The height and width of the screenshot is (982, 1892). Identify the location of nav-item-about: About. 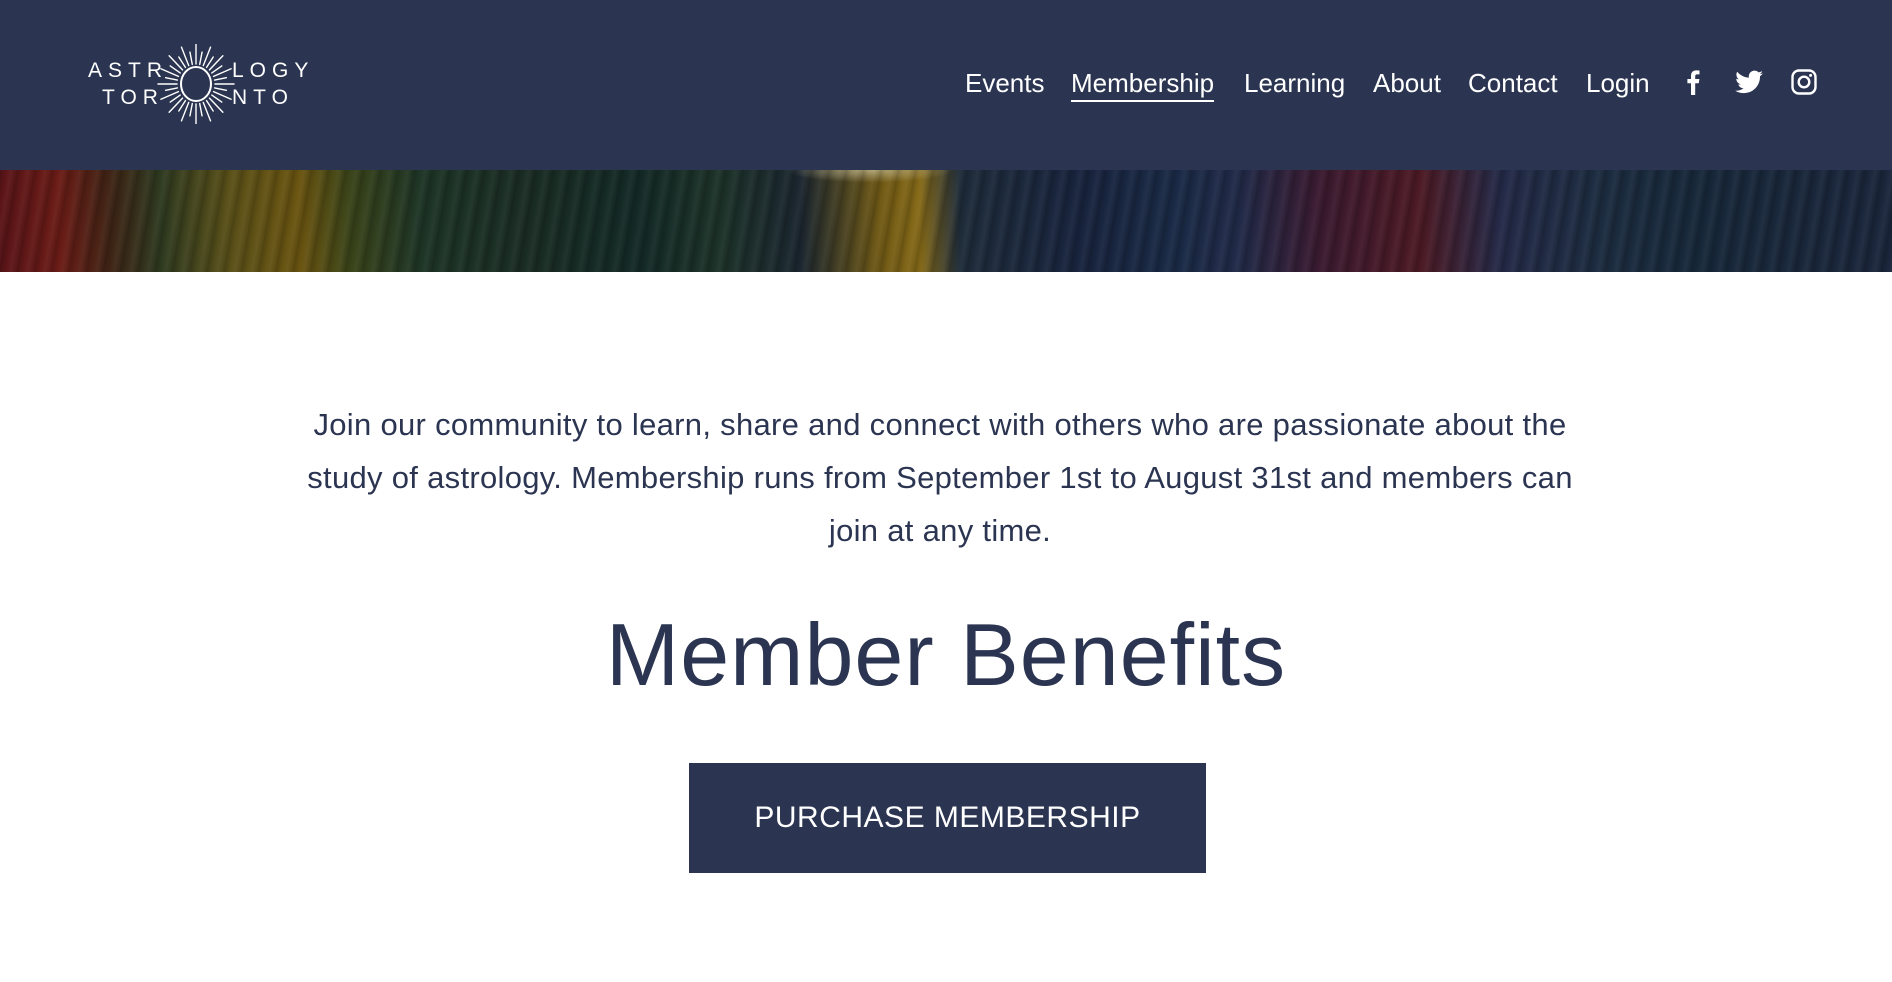
(1407, 83).